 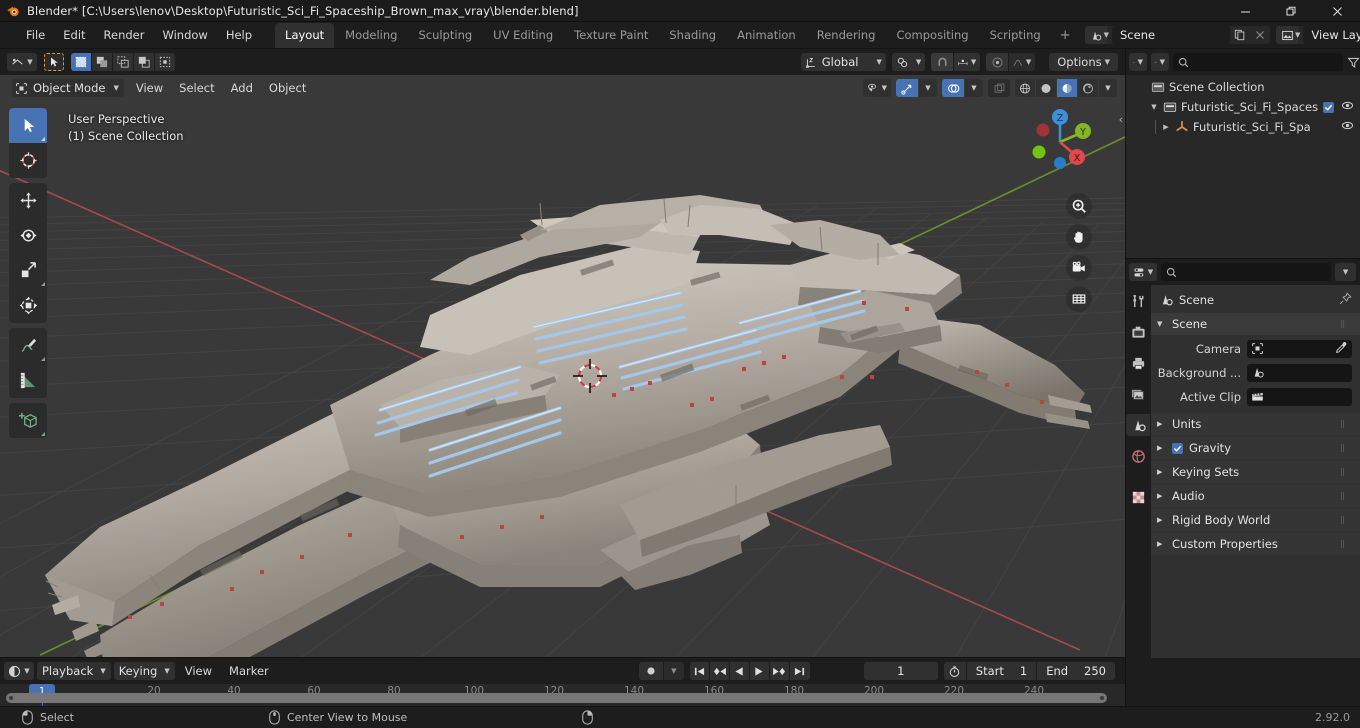 I want to click on select-extend-button, so click(x=102, y=62).